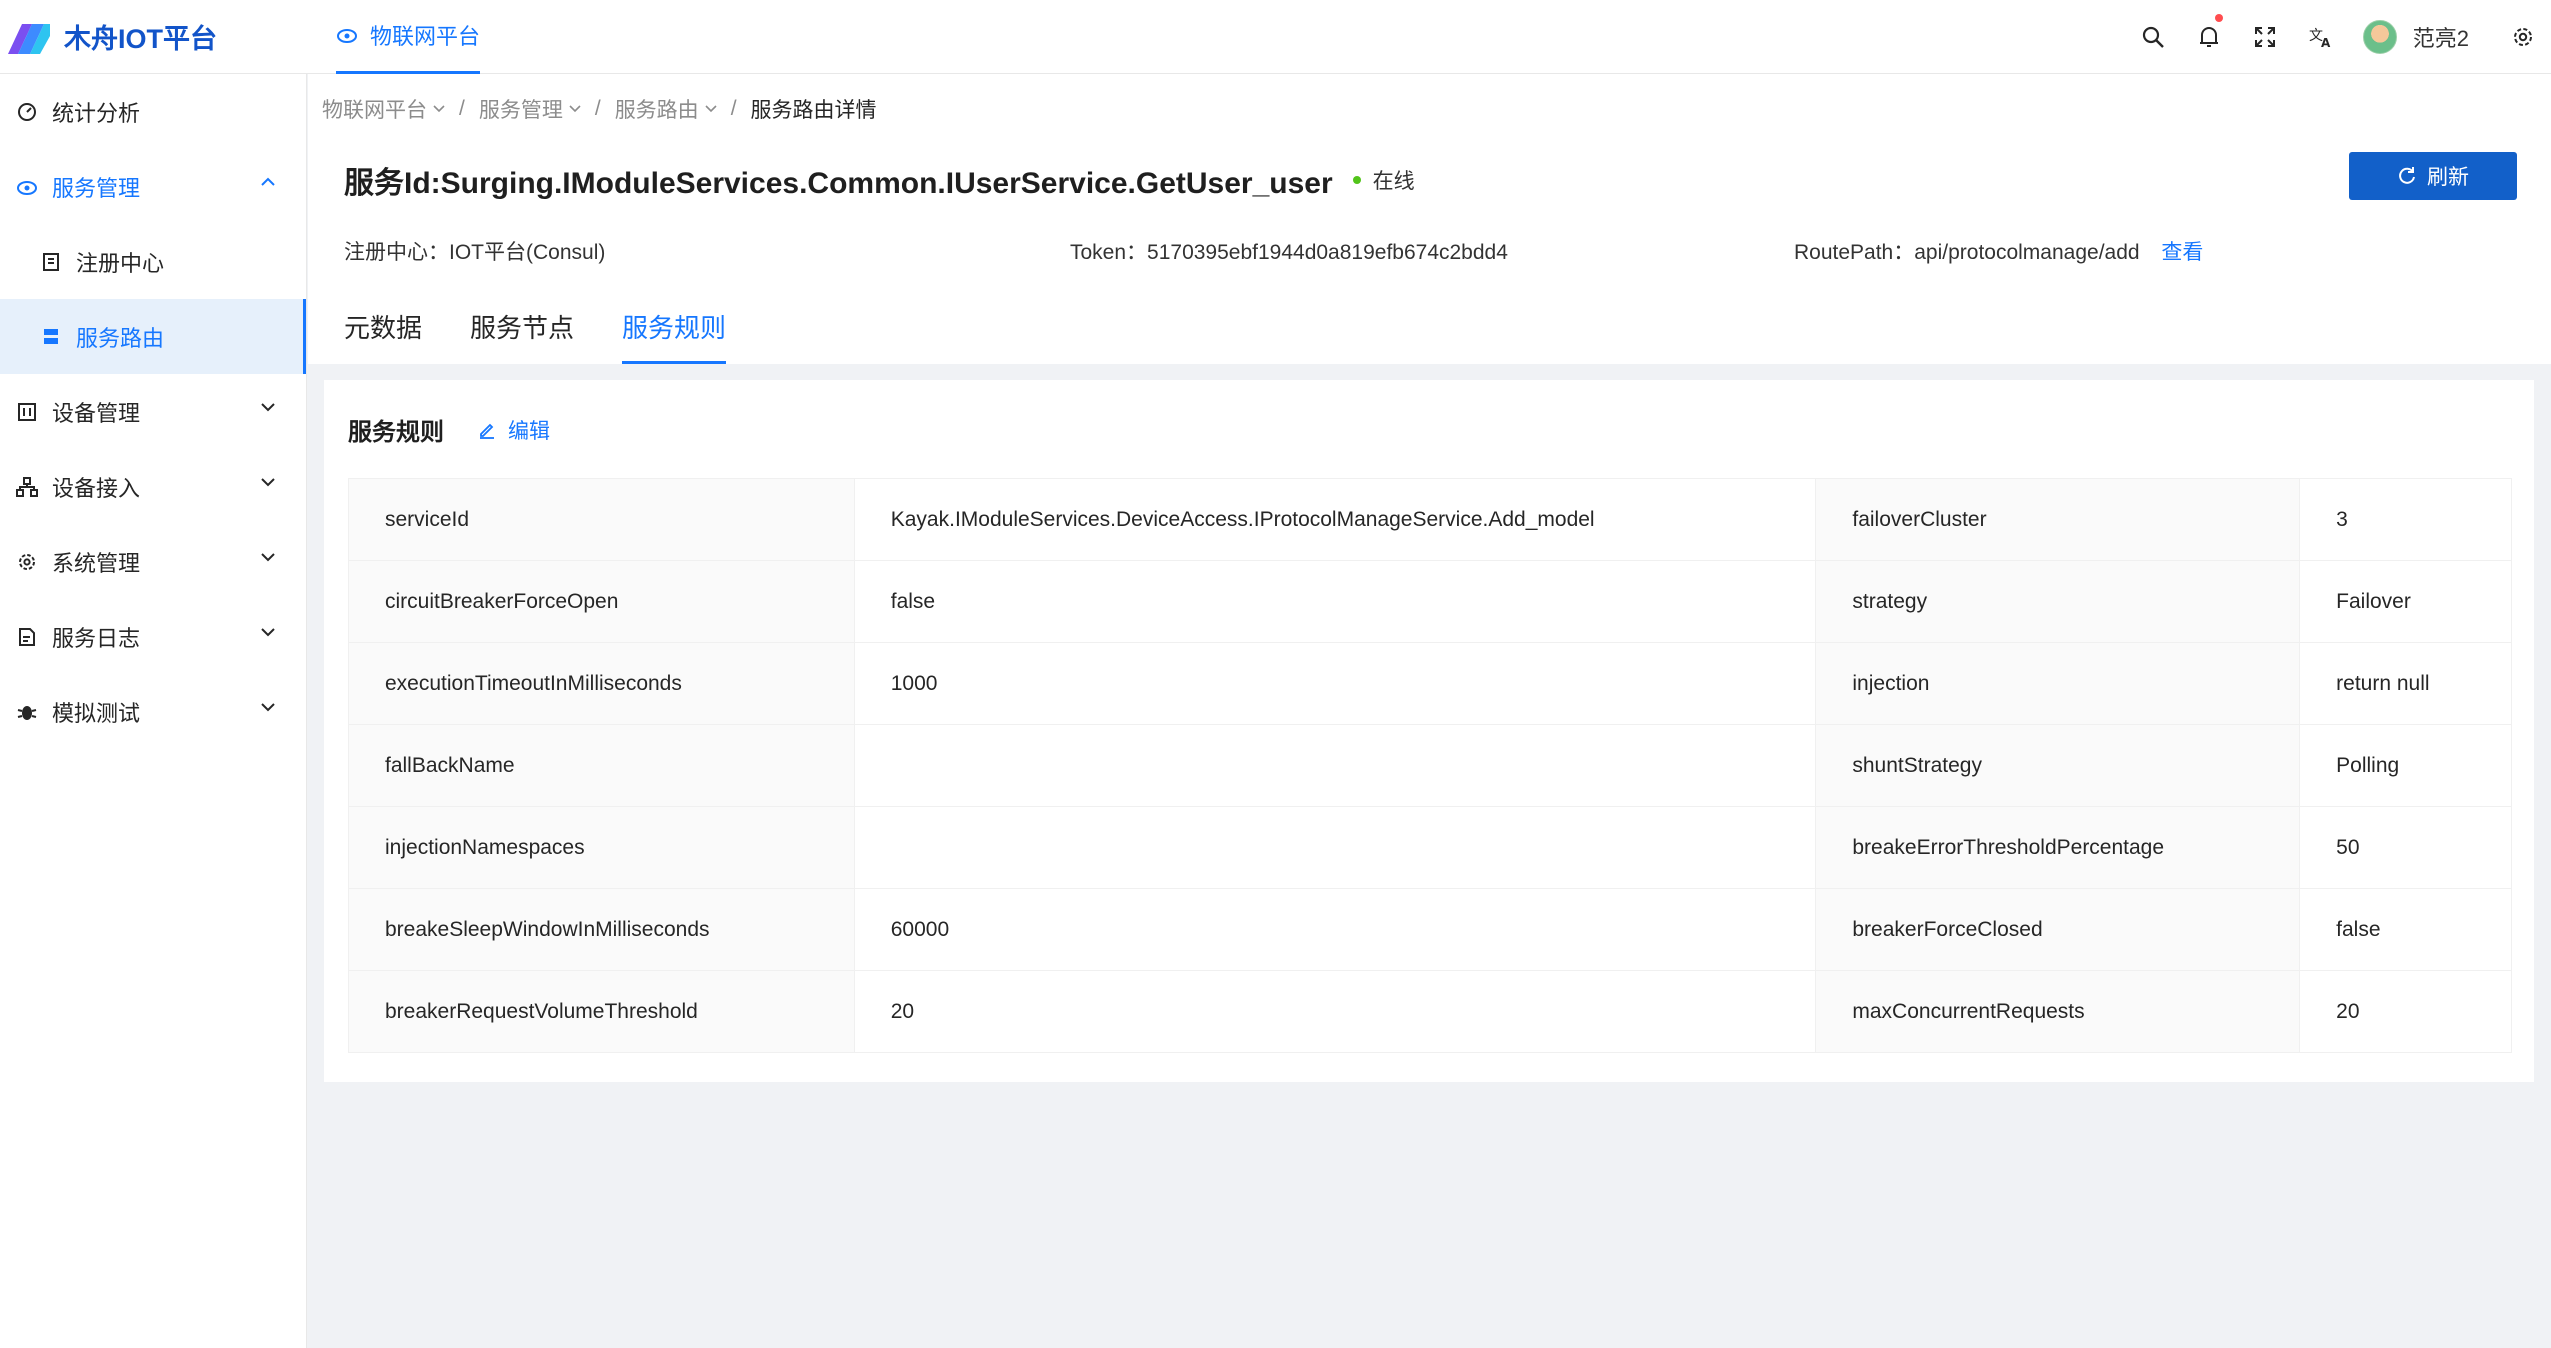 This screenshot has width=2551, height=1348. I want to click on rule-key: injection, so click(2058, 683).